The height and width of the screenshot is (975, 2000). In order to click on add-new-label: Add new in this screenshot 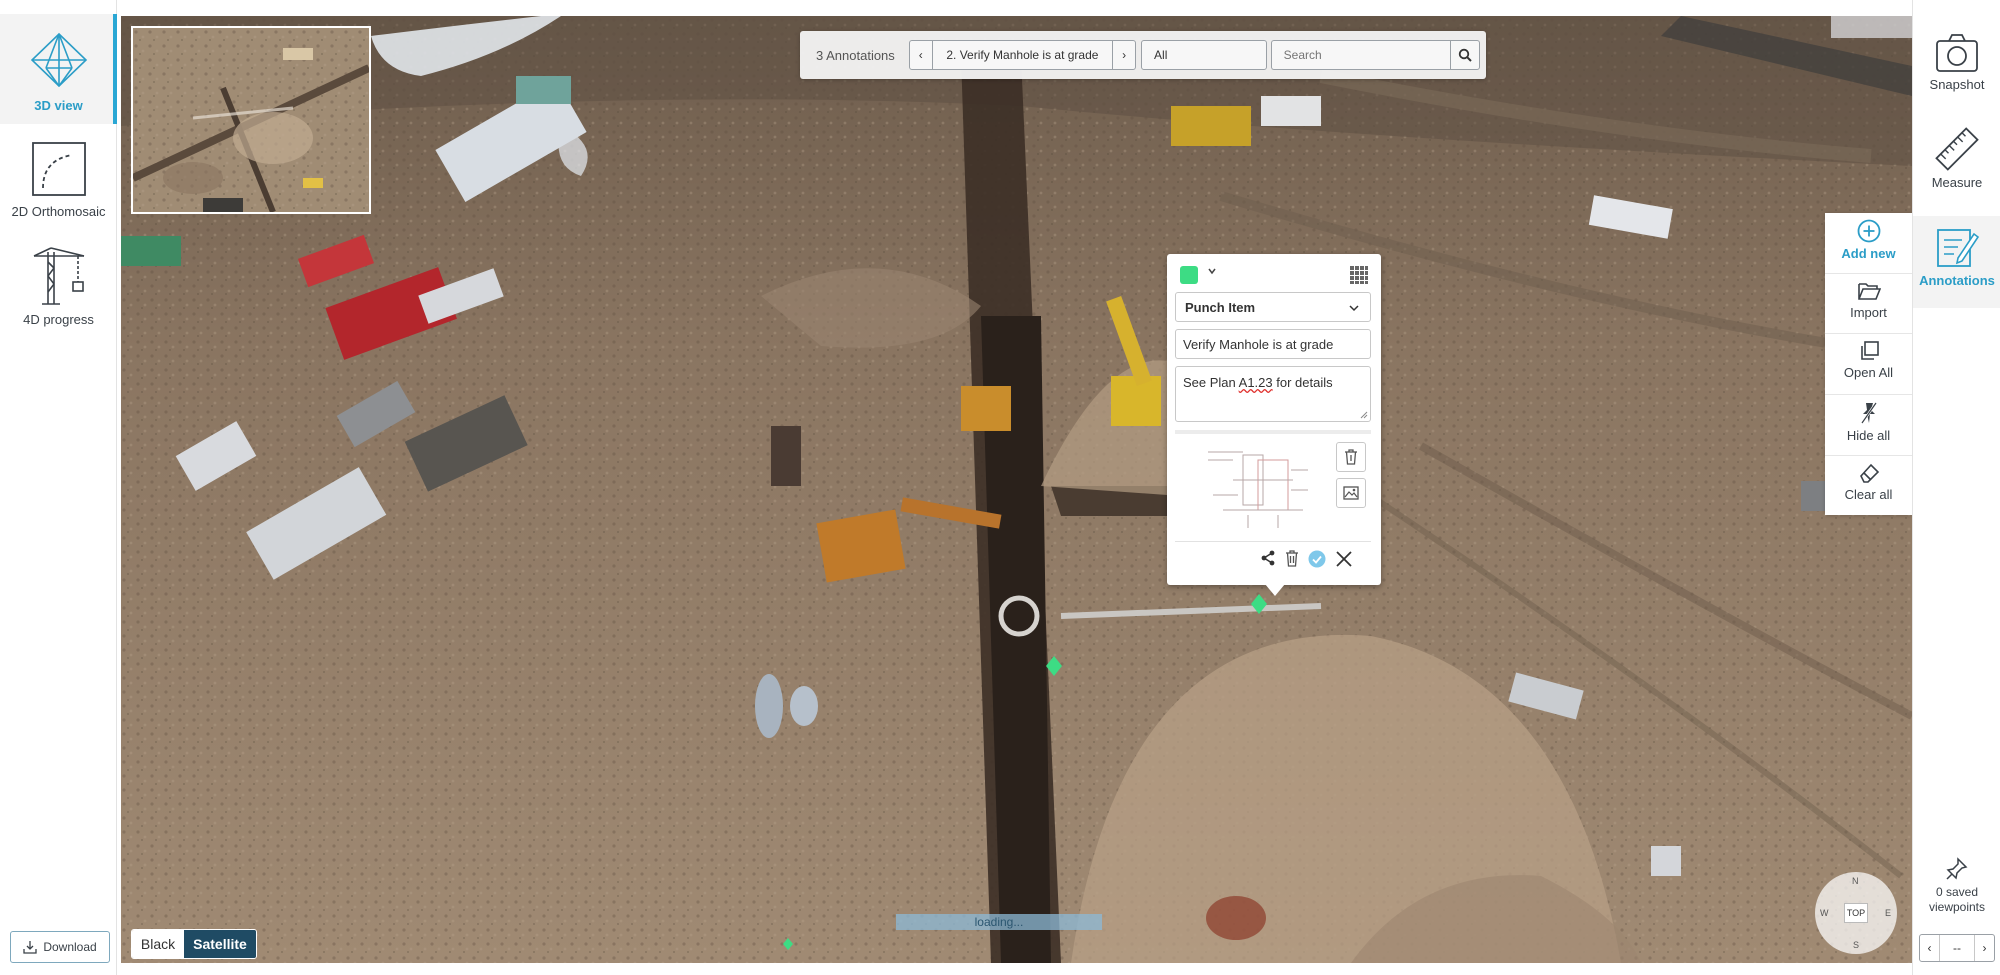, I will do `click(1868, 253)`.